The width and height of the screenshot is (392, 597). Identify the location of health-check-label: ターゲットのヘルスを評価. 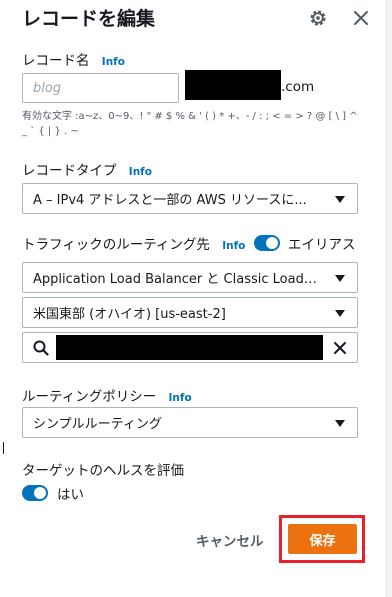
(103, 471).